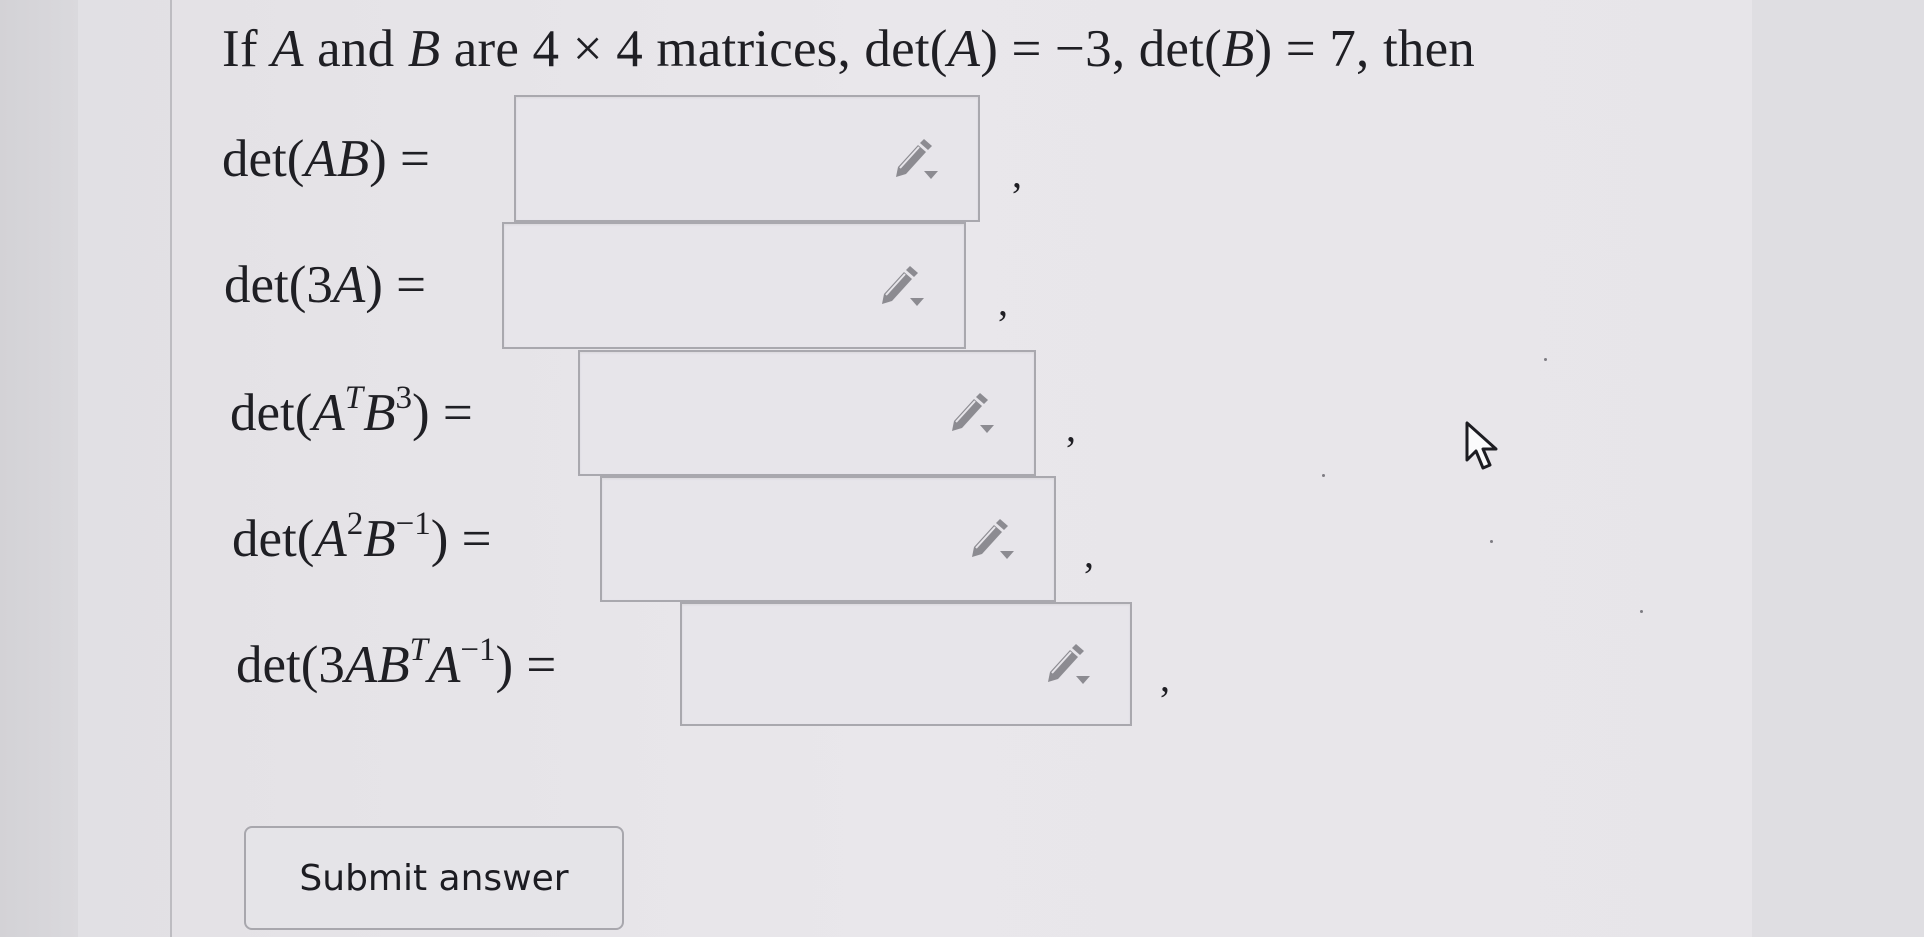  I want to click on answer-row-det-a2-binv: det(A2B−1) =, so click(362, 539).